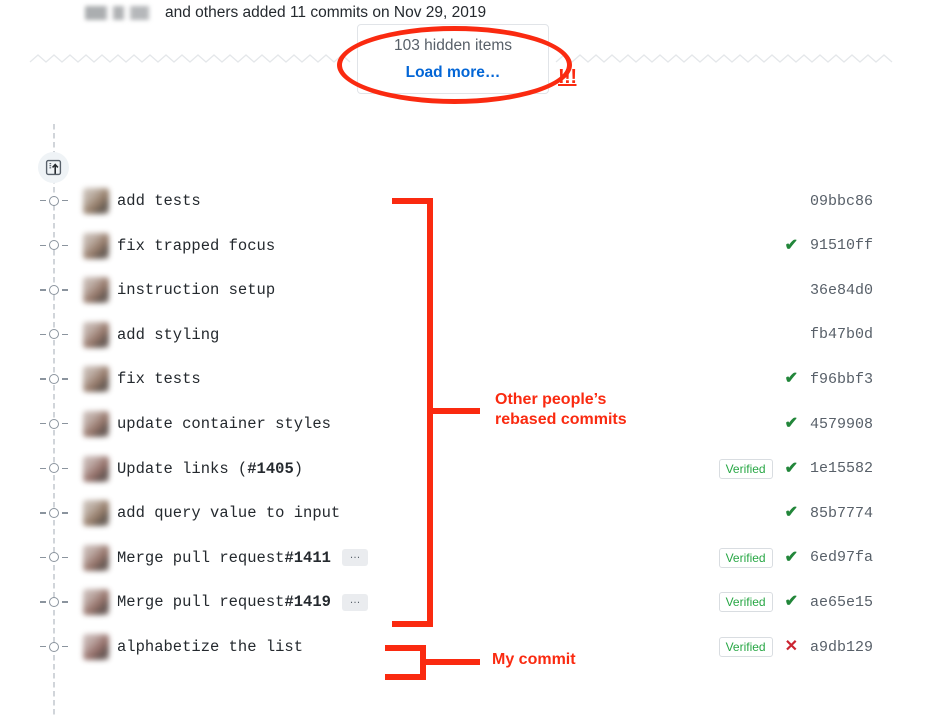 Image resolution: width=928 pixels, height=717 pixels. I want to click on commit-sha: 36e84d0, so click(839, 290).